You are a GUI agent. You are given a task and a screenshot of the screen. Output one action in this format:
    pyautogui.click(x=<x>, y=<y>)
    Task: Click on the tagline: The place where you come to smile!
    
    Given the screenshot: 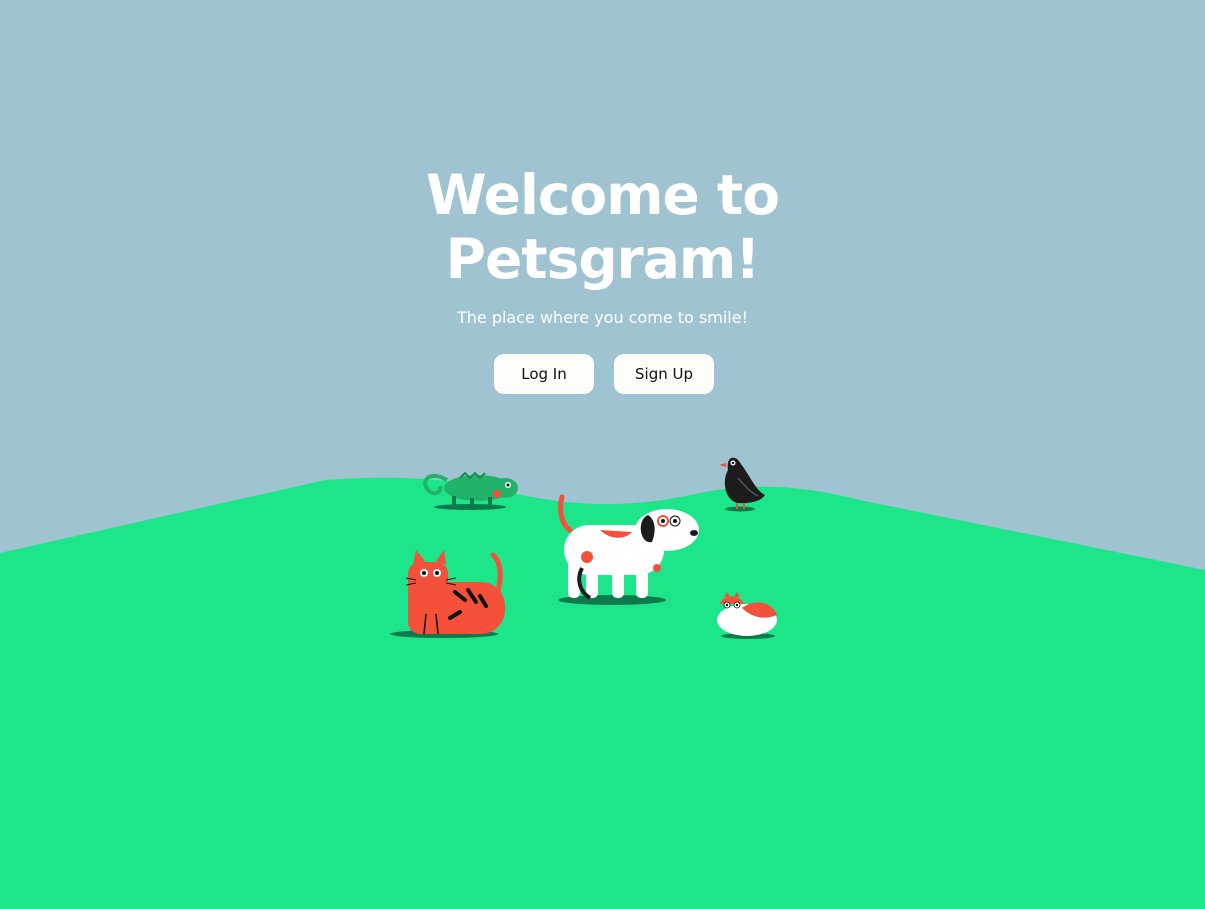 What is the action you would take?
    pyautogui.click(x=602, y=317)
    